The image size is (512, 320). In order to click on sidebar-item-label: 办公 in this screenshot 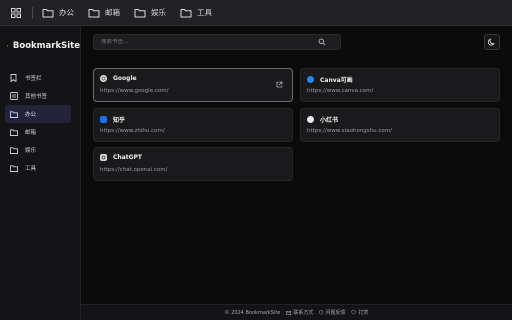, I will do `click(31, 115)`.